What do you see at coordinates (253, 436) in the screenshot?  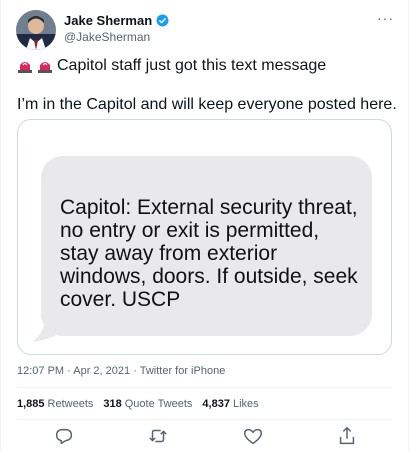 I see `heart-icon` at bounding box center [253, 436].